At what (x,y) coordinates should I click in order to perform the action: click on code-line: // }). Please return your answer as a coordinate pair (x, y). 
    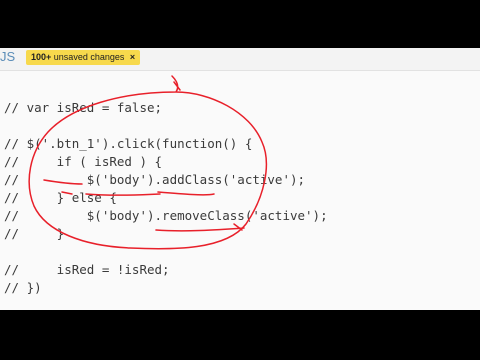
    Looking at the image, I should click on (23, 287).